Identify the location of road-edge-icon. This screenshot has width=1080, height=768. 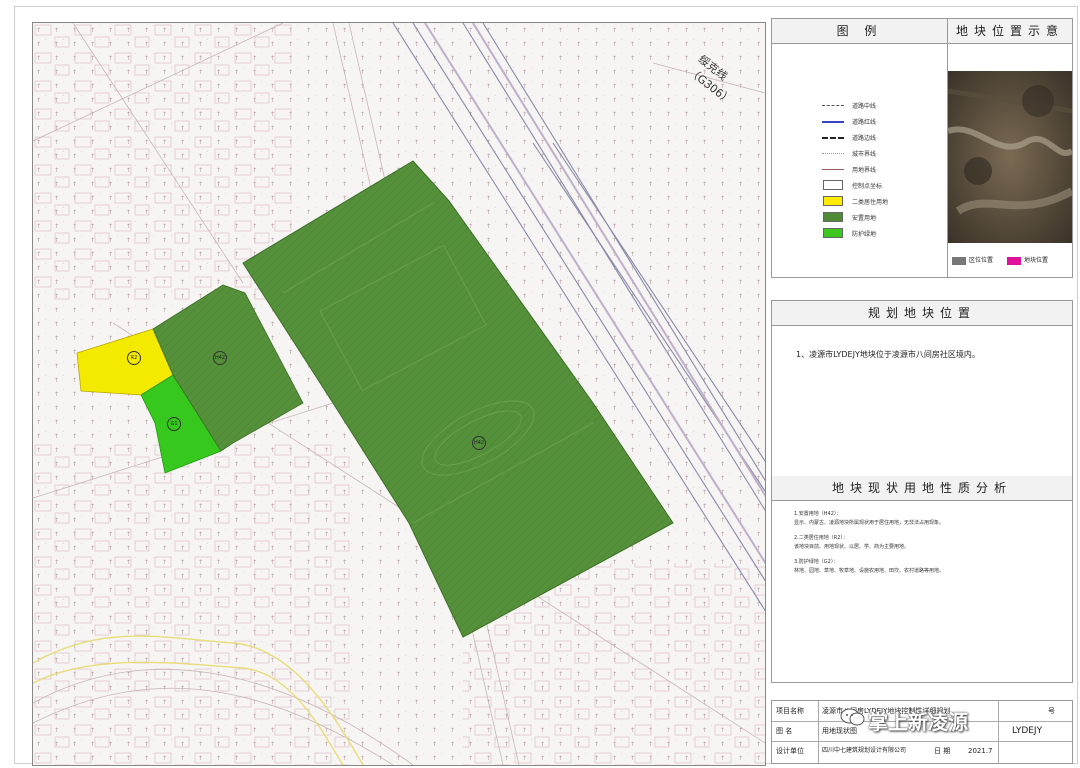
(833, 137).